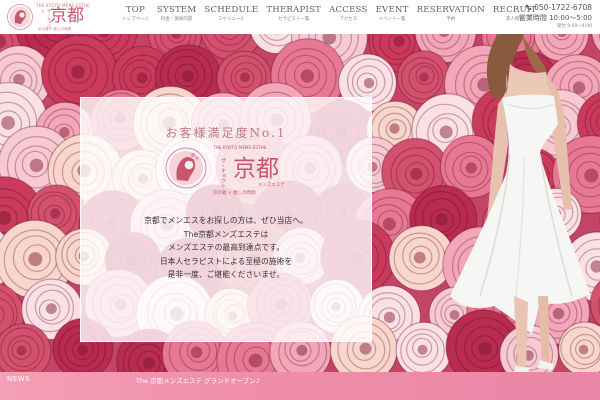  What do you see at coordinates (231, 10) in the screenshot?
I see `nav-label: SCHEDULE` at bounding box center [231, 10].